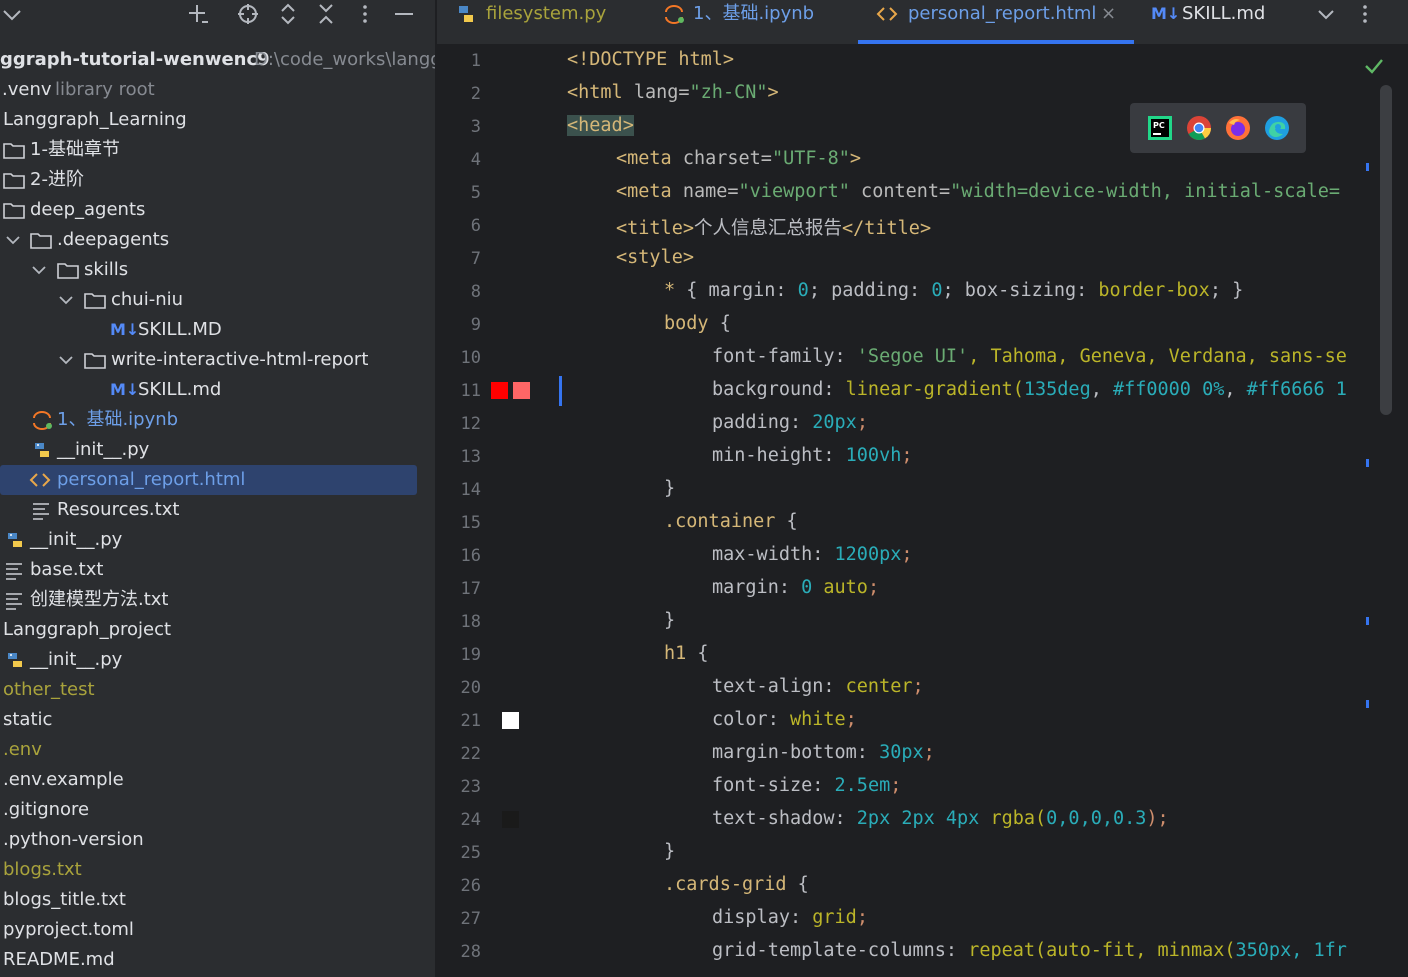  Describe the element at coordinates (510, 720) in the screenshot. I see `color-swatch-white` at that location.